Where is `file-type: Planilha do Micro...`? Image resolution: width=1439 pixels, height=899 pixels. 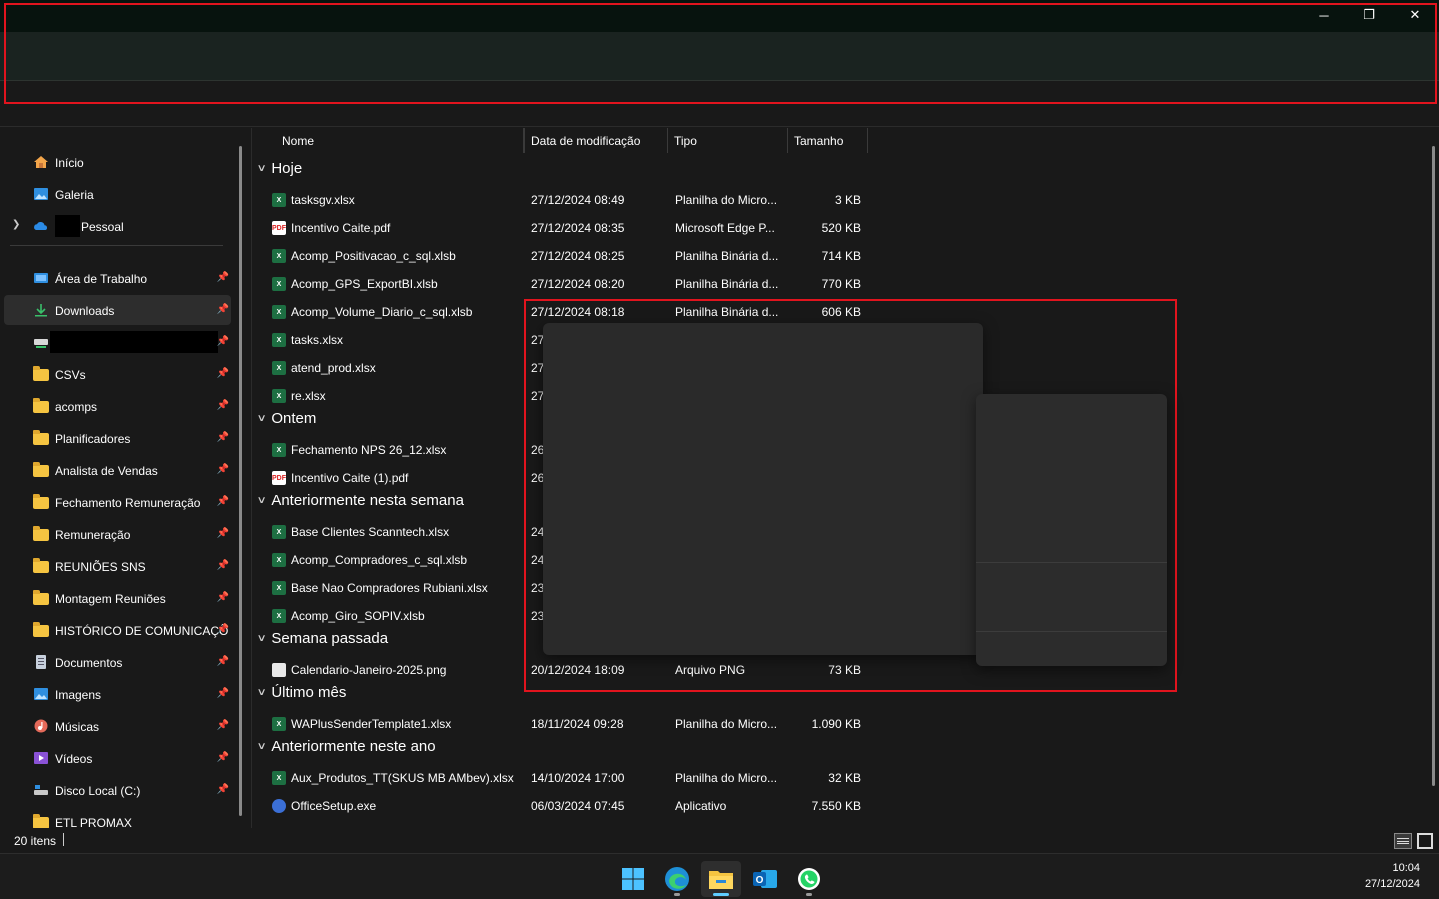
file-type: Planilha do Micro... is located at coordinates (726, 200).